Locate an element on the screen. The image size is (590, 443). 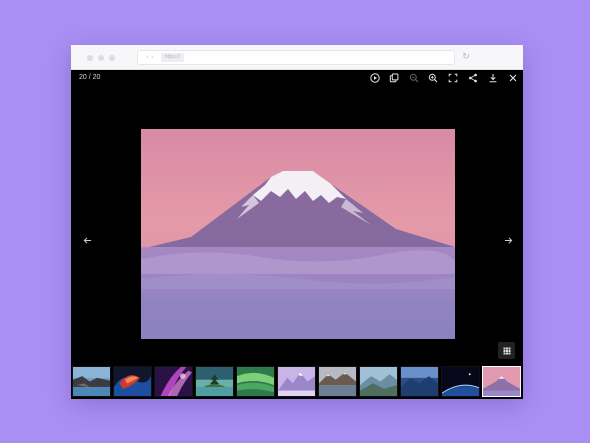
thumbnail-mountain-lake is located at coordinates (337, 381).